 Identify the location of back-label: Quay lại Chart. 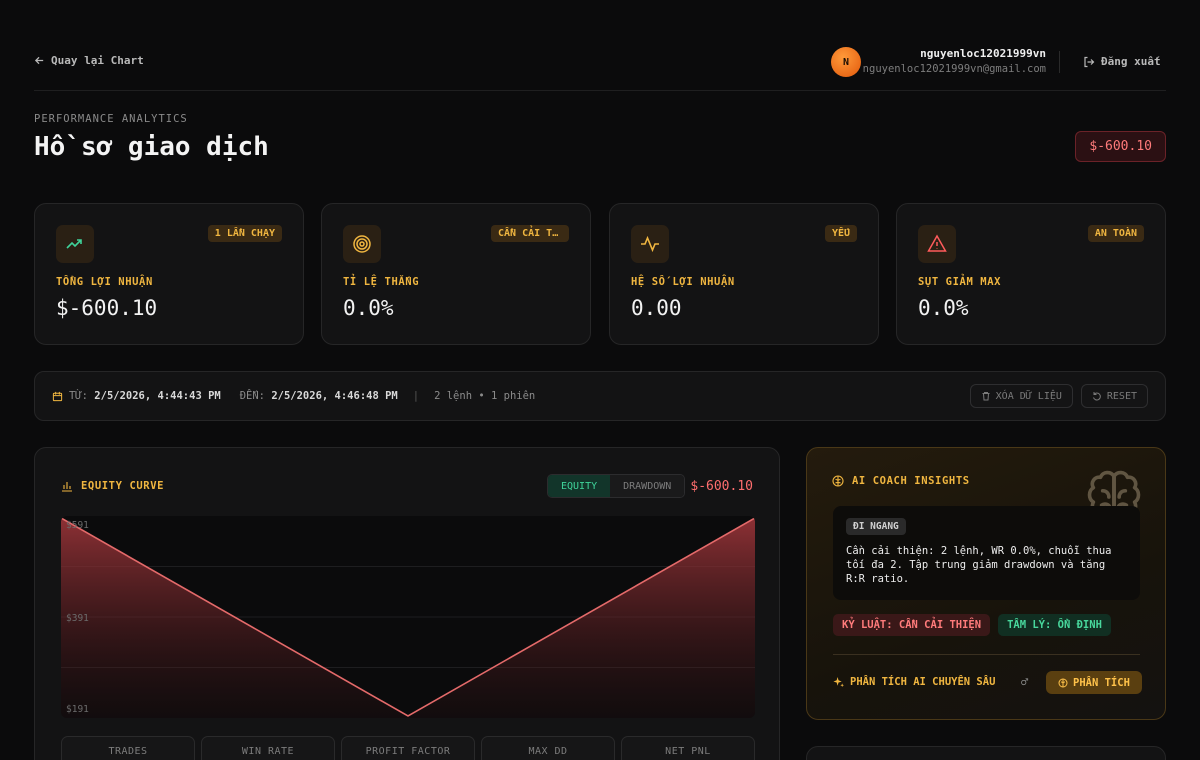
(97, 60).